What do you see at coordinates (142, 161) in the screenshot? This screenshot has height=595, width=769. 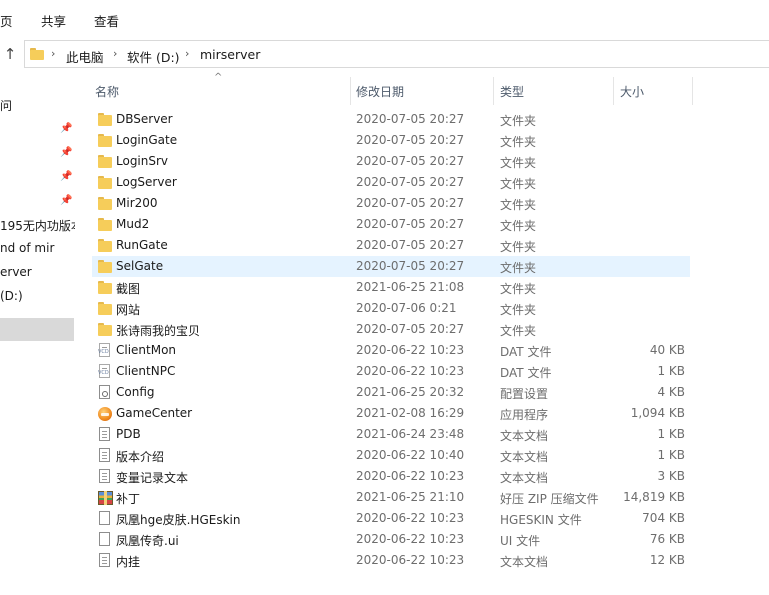 I see `file-name: LoginSrv` at bounding box center [142, 161].